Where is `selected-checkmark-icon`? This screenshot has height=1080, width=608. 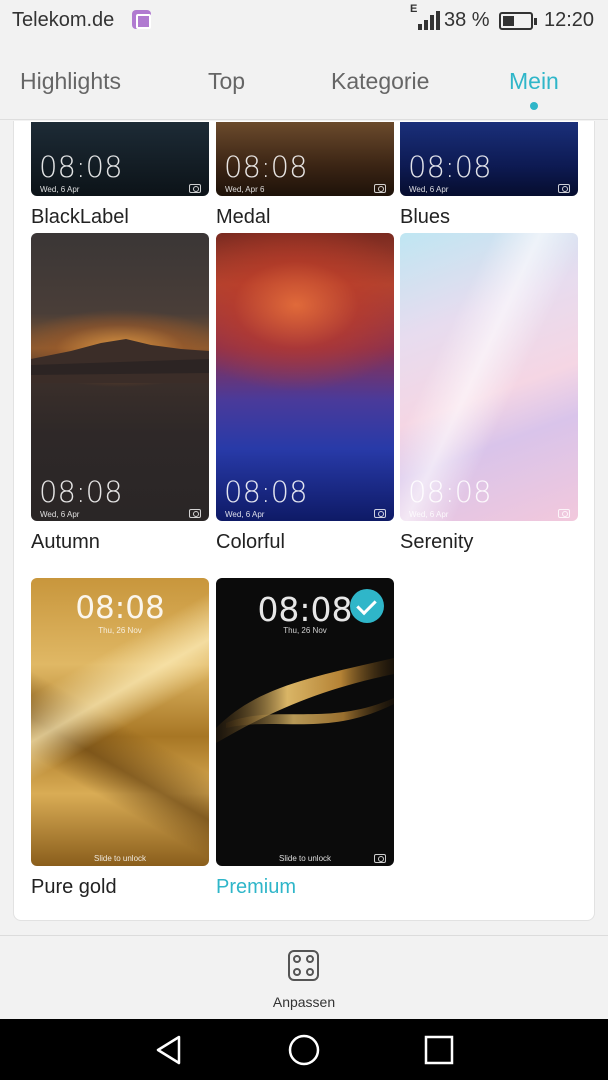 selected-checkmark-icon is located at coordinates (367, 606).